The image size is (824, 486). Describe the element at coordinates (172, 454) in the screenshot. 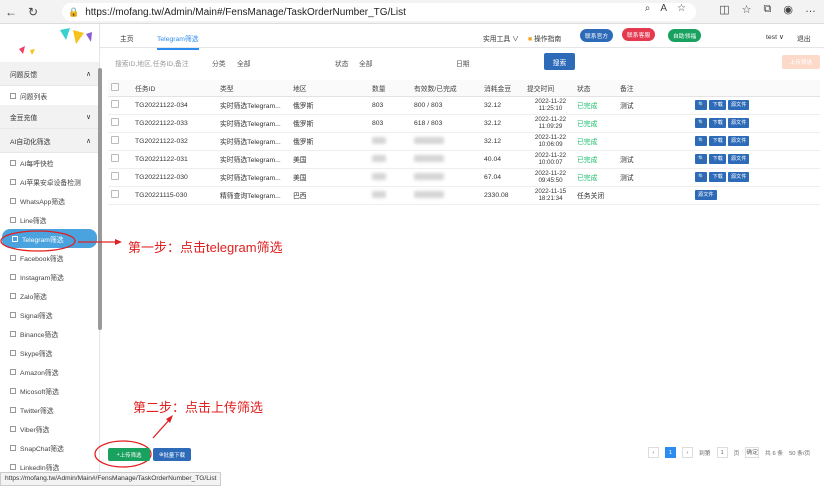

I see `batch-download-button: ⊕ 批量下载` at that location.